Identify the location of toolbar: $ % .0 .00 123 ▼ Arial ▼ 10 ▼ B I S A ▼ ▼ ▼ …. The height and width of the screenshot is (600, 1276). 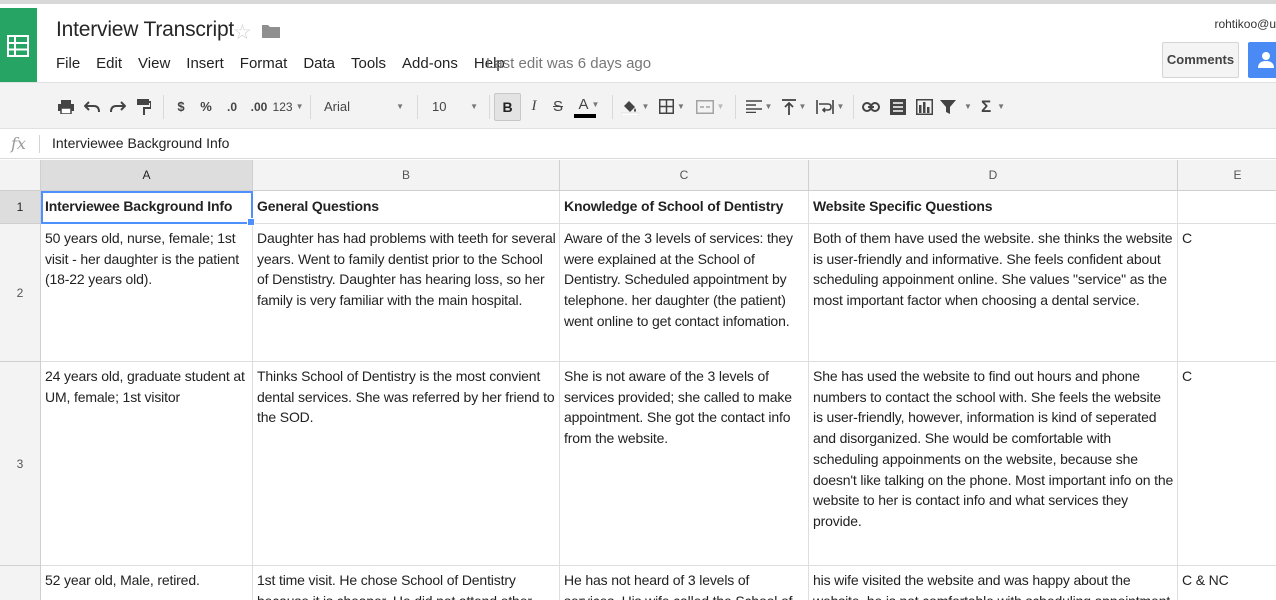
(638, 105).